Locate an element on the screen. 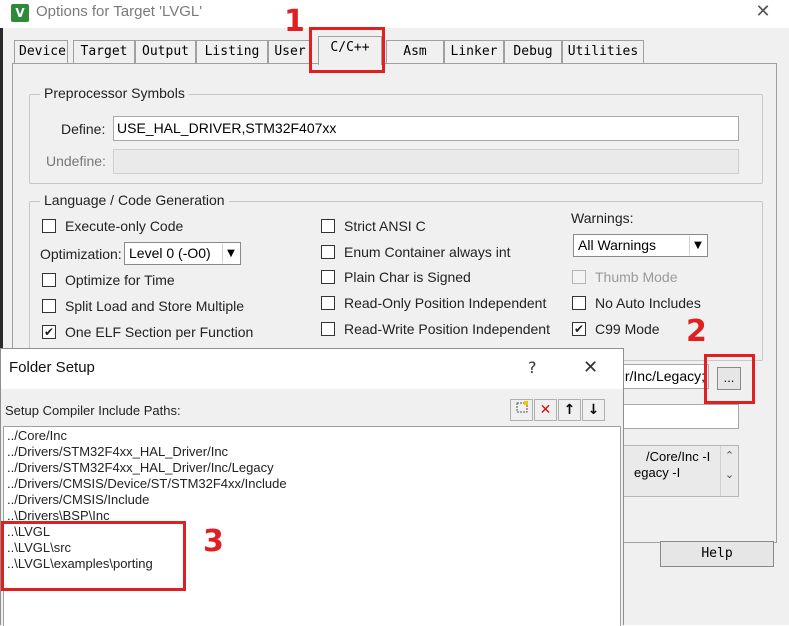 Image resolution: width=789 pixels, height=626 pixels. tab-output: Output is located at coordinates (165, 52).